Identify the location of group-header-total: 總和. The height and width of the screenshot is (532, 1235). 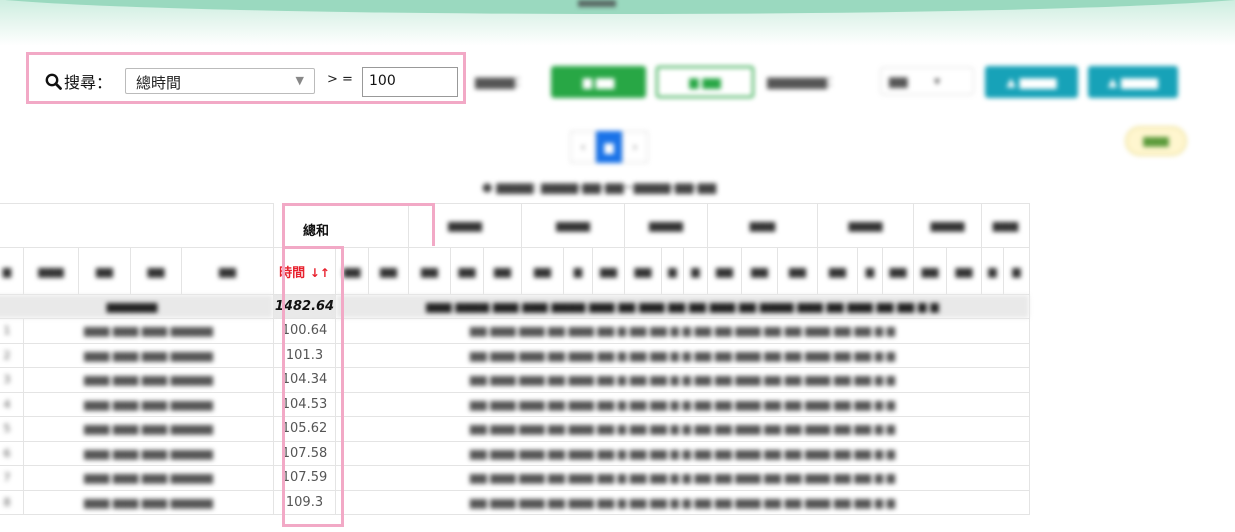
(341, 225).